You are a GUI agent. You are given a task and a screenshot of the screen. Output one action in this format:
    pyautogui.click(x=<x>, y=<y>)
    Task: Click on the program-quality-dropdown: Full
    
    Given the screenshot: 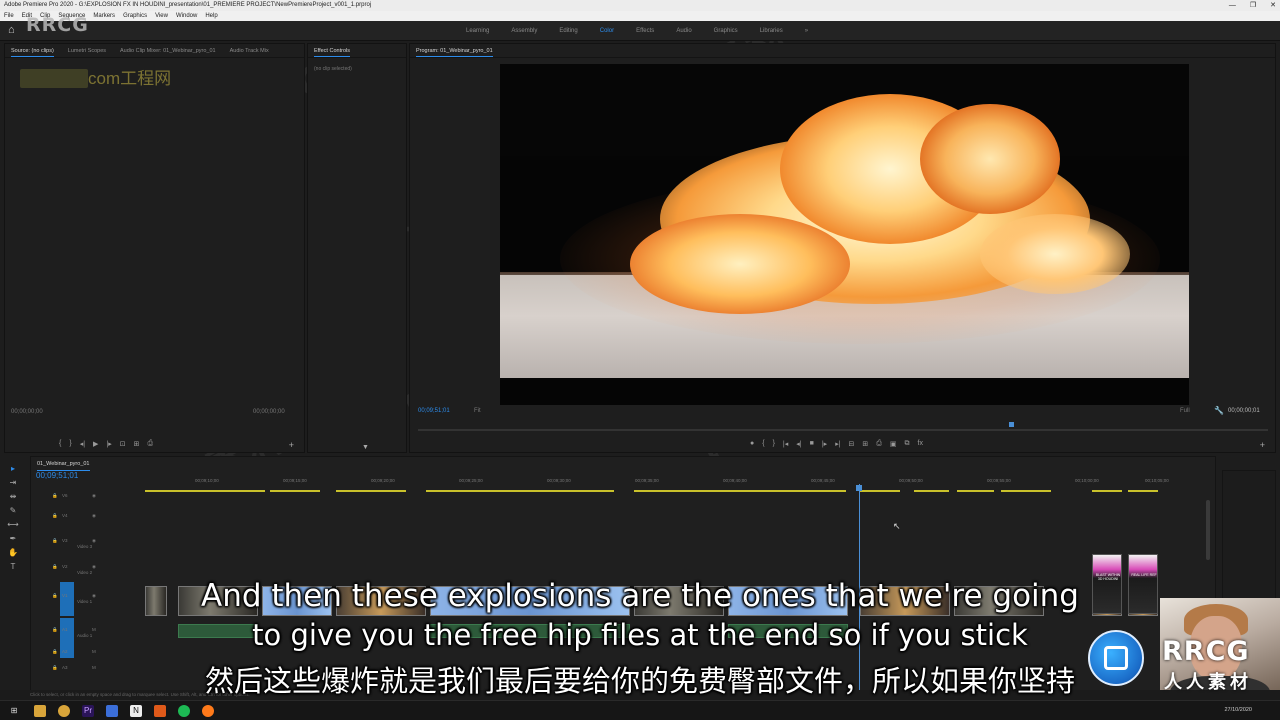 What is the action you would take?
    pyautogui.click(x=1185, y=411)
    